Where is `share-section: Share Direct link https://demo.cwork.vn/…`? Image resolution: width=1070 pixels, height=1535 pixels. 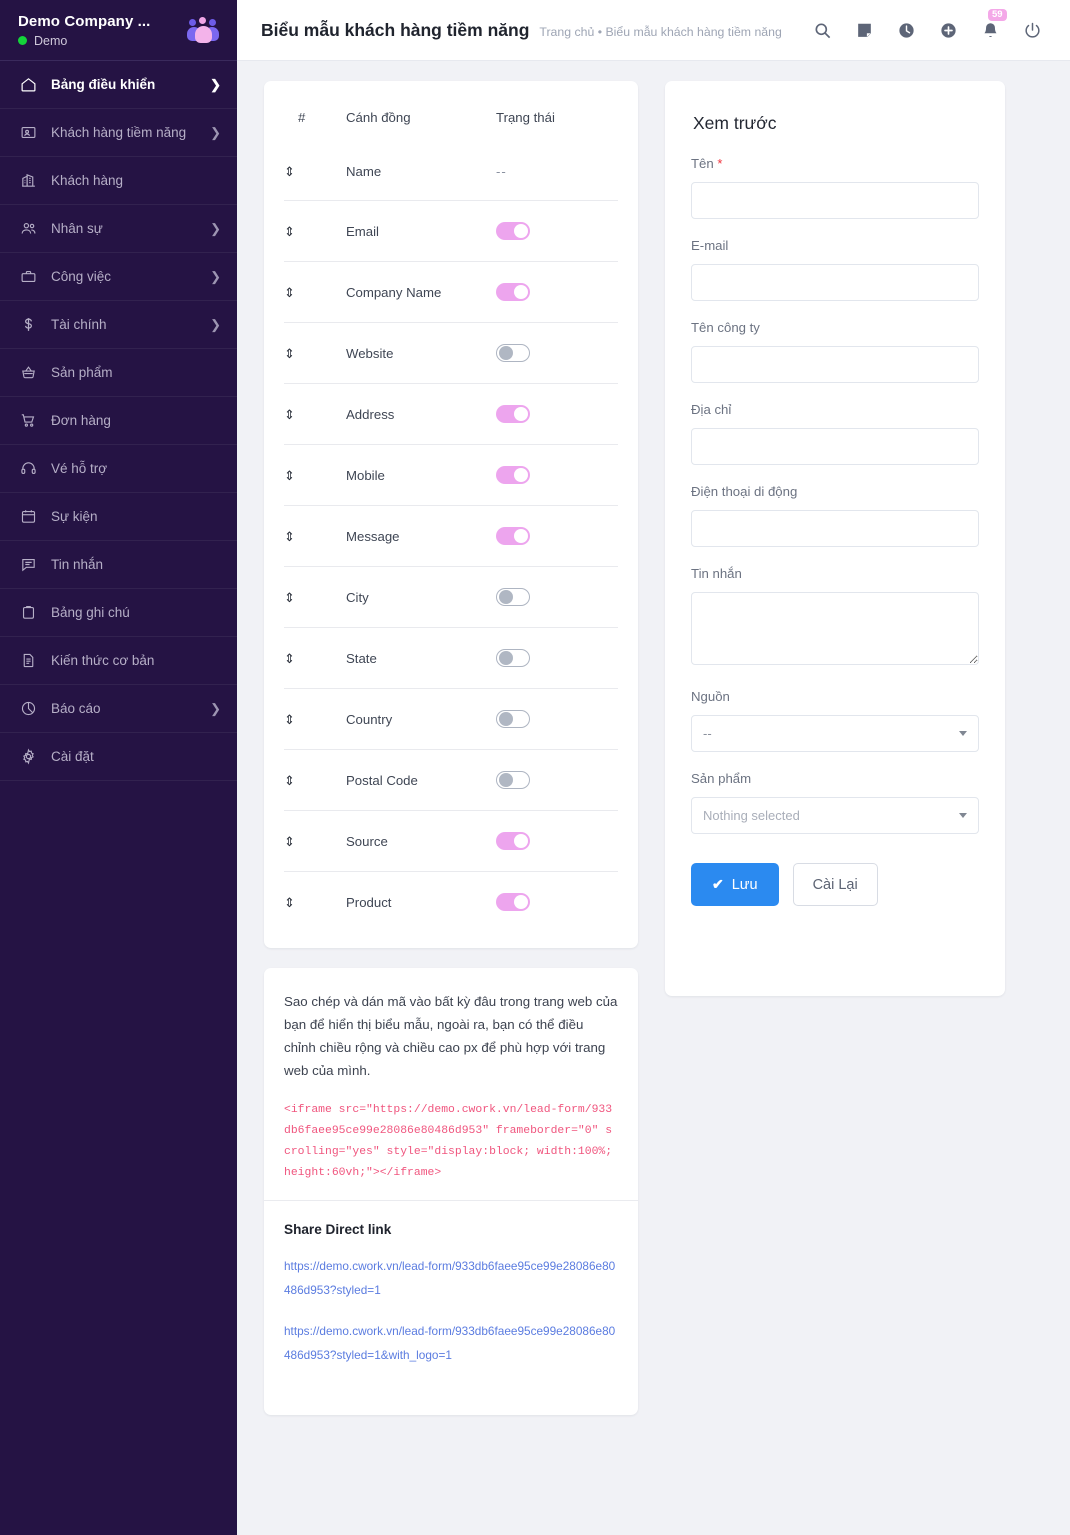
share-section: Share Direct link https://demo.cwork.vn/… is located at coordinates (451, 1299).